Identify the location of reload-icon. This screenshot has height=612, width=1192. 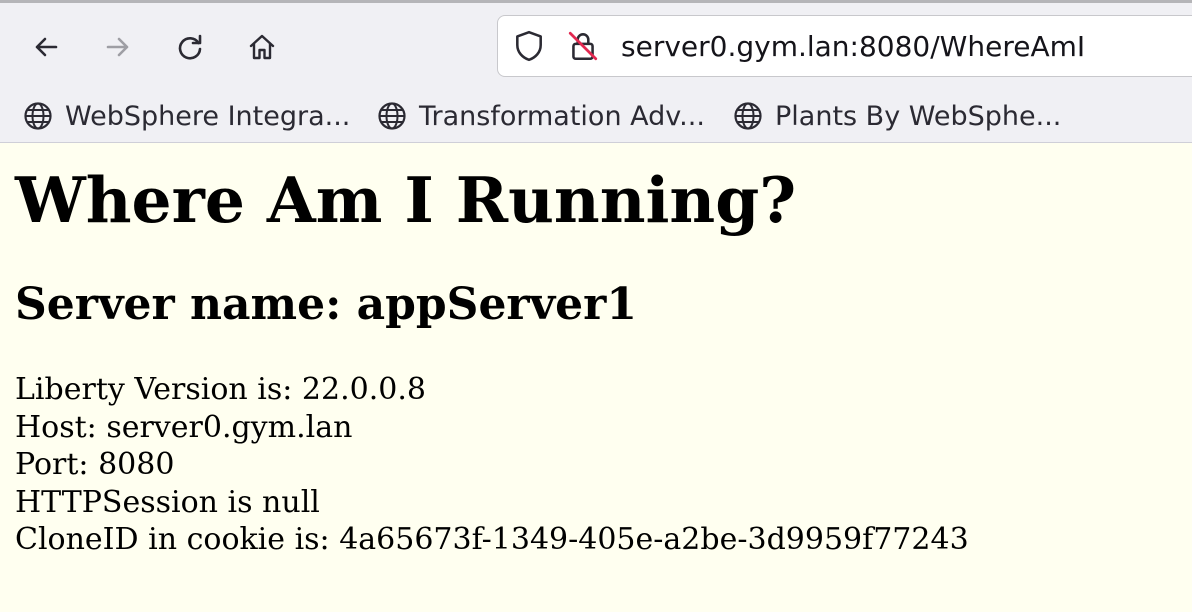
(190, 47).